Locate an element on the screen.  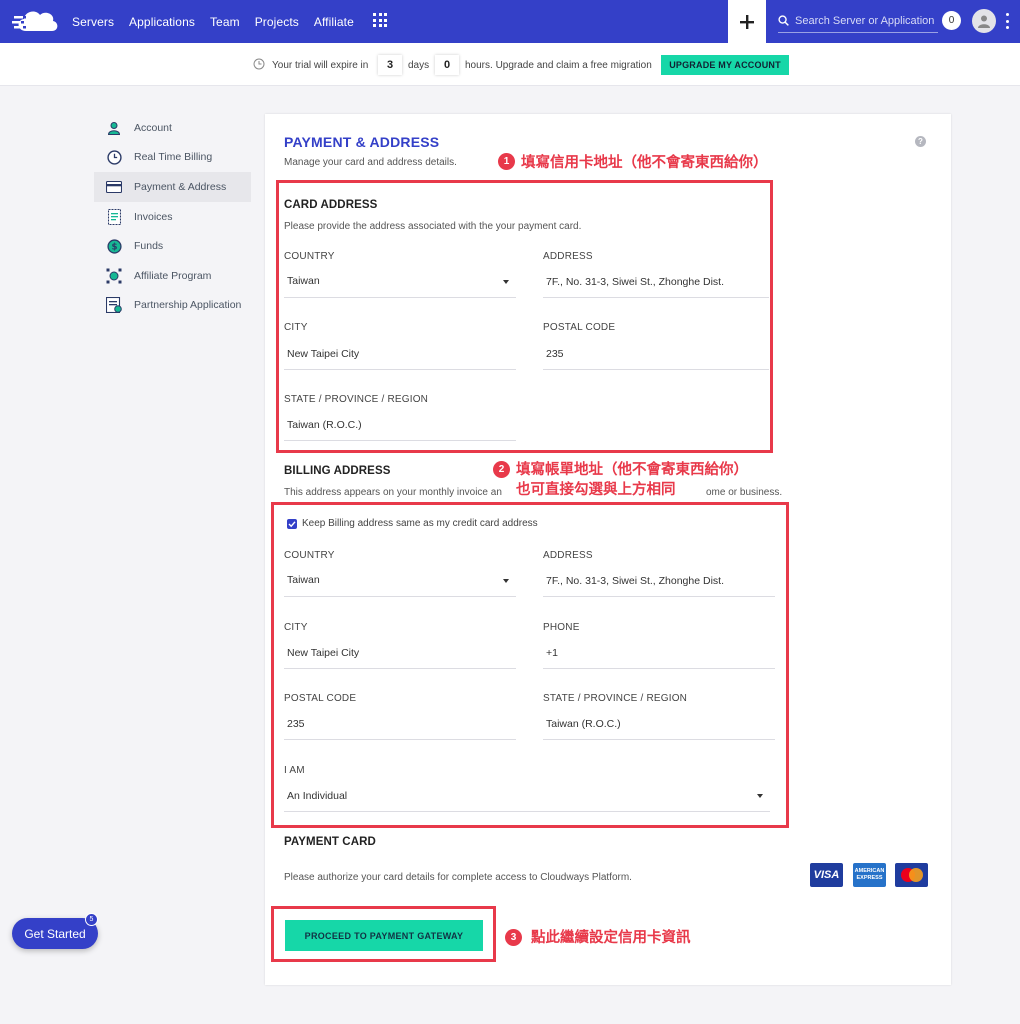
sidebar-item-label: Real Time Billing is located at coordinates (173, 157).